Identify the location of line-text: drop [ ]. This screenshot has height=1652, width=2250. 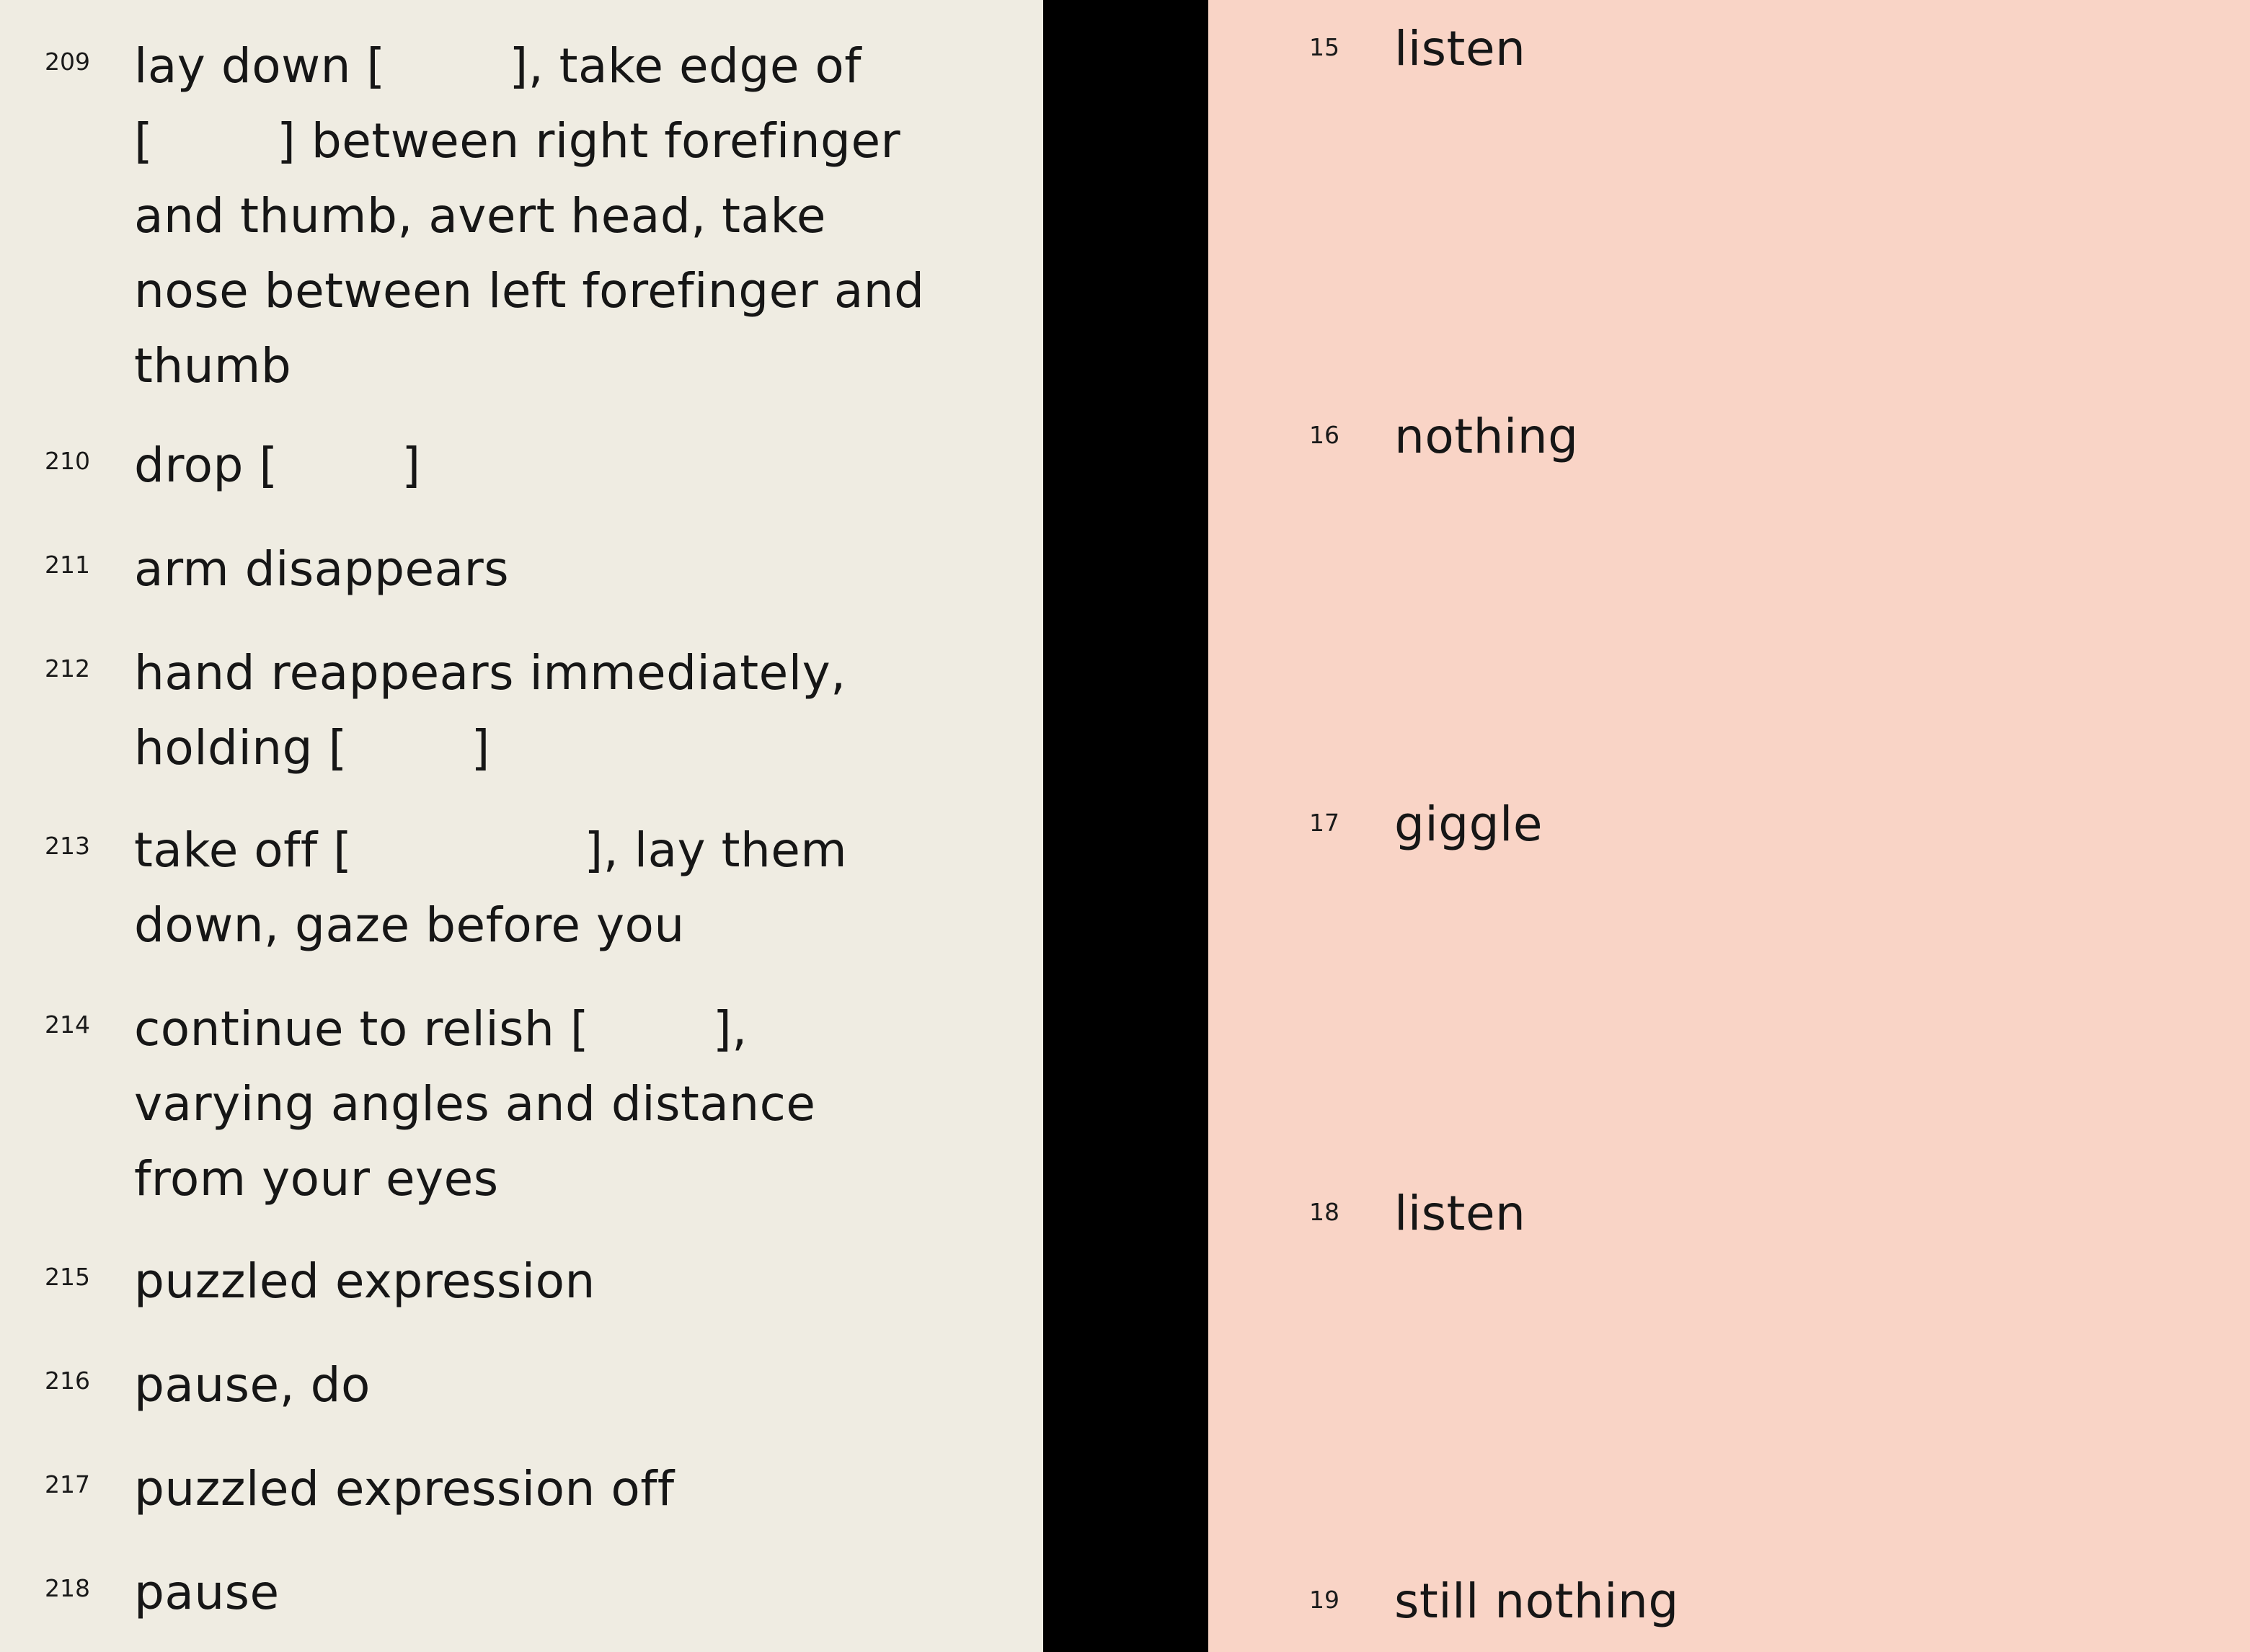
(277, 465).